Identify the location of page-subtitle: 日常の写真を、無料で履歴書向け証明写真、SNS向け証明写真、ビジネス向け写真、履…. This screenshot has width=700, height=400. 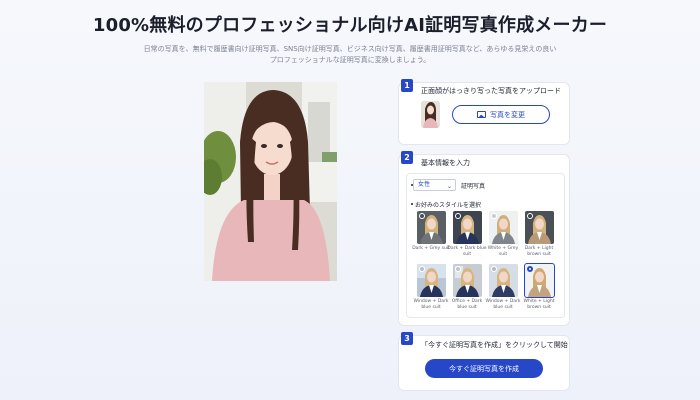
(350, 55).